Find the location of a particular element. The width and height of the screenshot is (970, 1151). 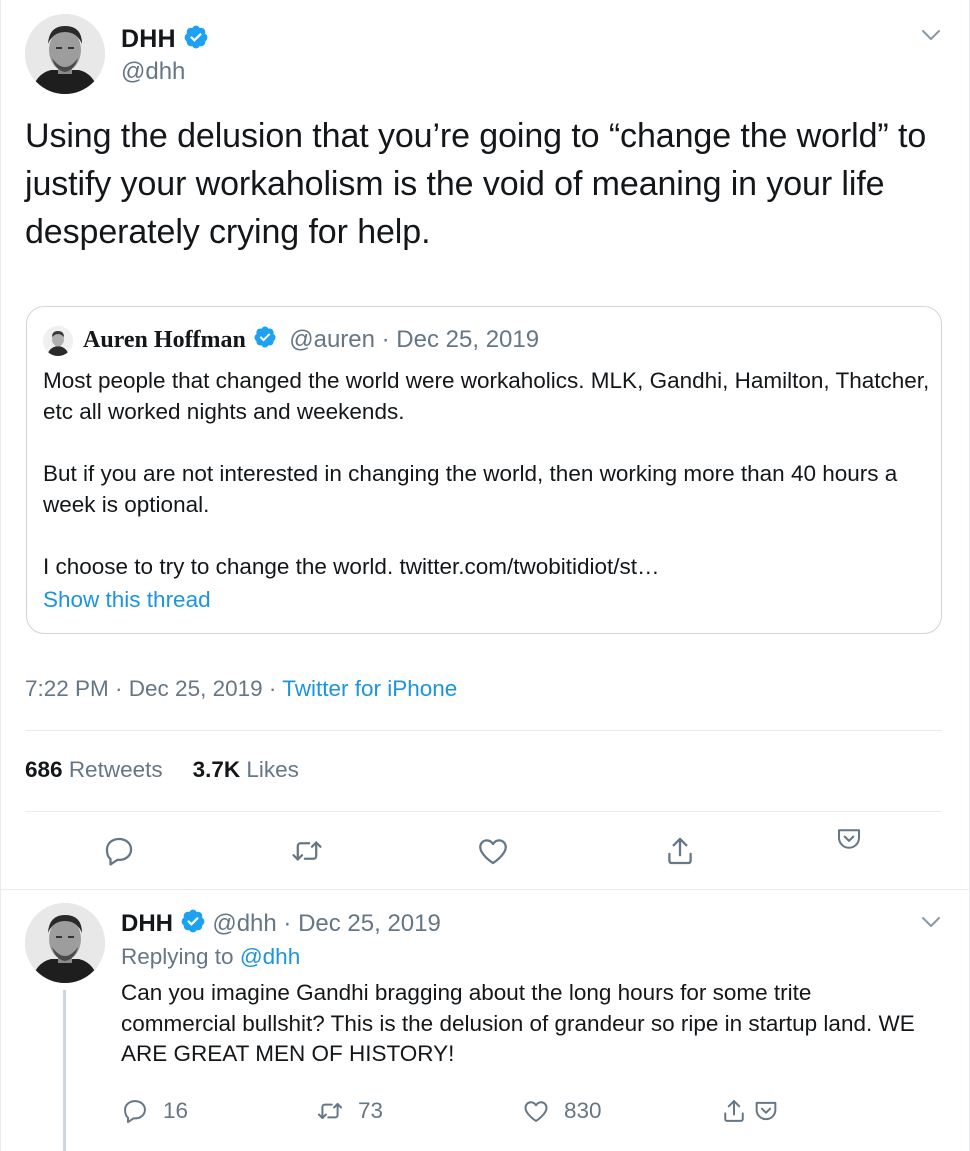

retweets-count: 686 is located at coordinates (44, 769).